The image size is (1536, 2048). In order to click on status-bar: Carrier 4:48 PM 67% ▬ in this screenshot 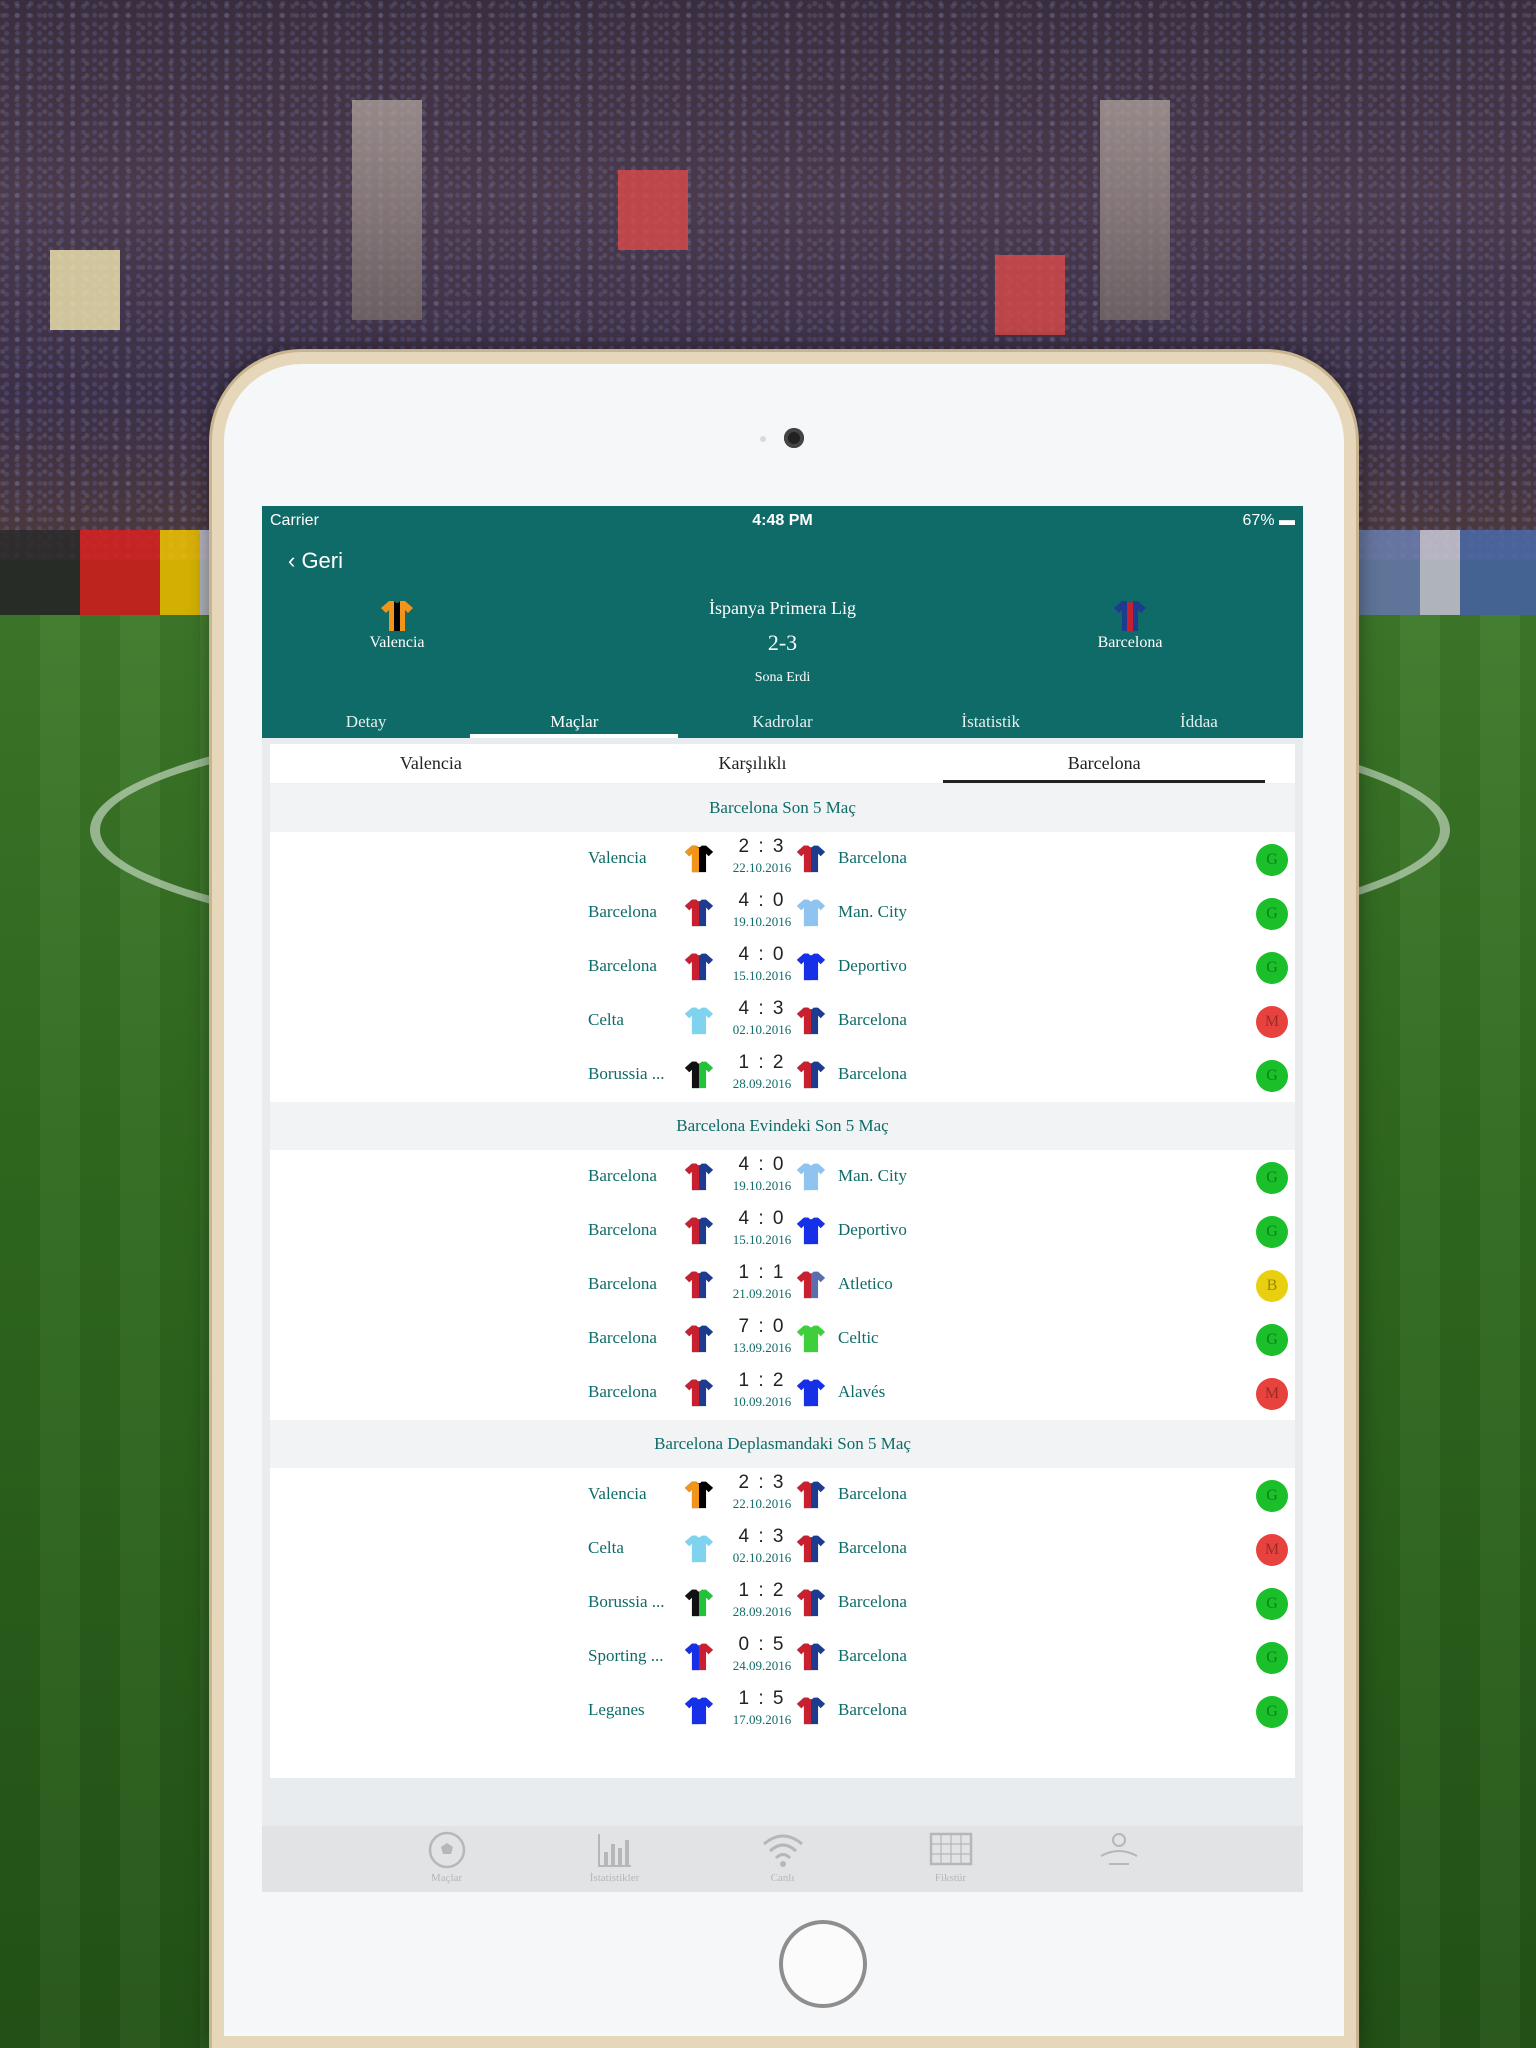, I will do `click(782, 521)`.